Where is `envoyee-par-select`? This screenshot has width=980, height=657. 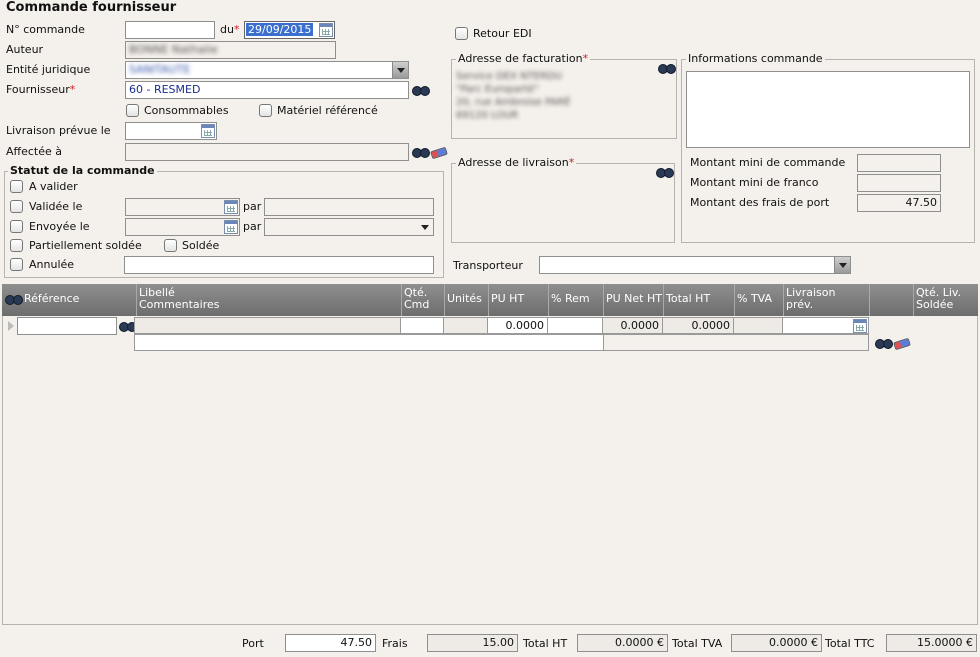 envoyee-par-select is located at coordinates (349, 227).